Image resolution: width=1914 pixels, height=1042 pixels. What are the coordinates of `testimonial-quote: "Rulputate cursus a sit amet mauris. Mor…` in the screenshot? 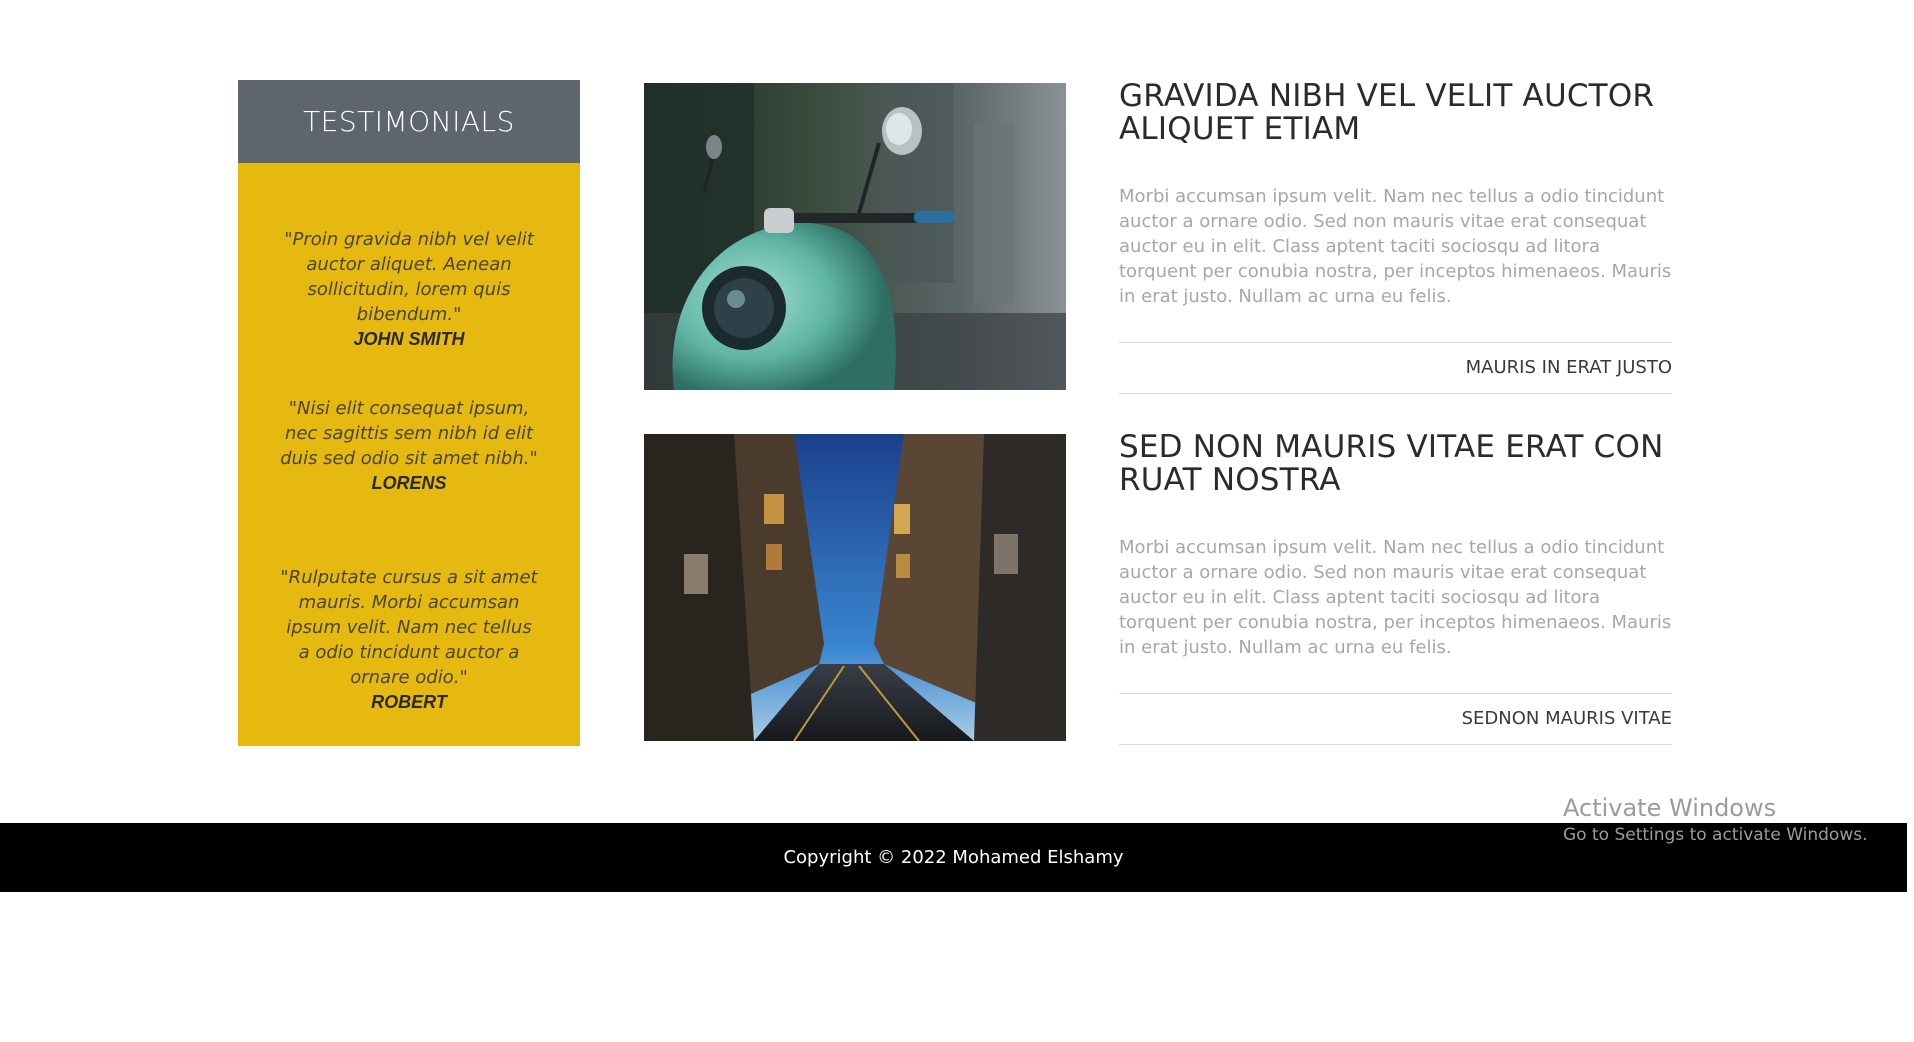 It's located at (409, 627).